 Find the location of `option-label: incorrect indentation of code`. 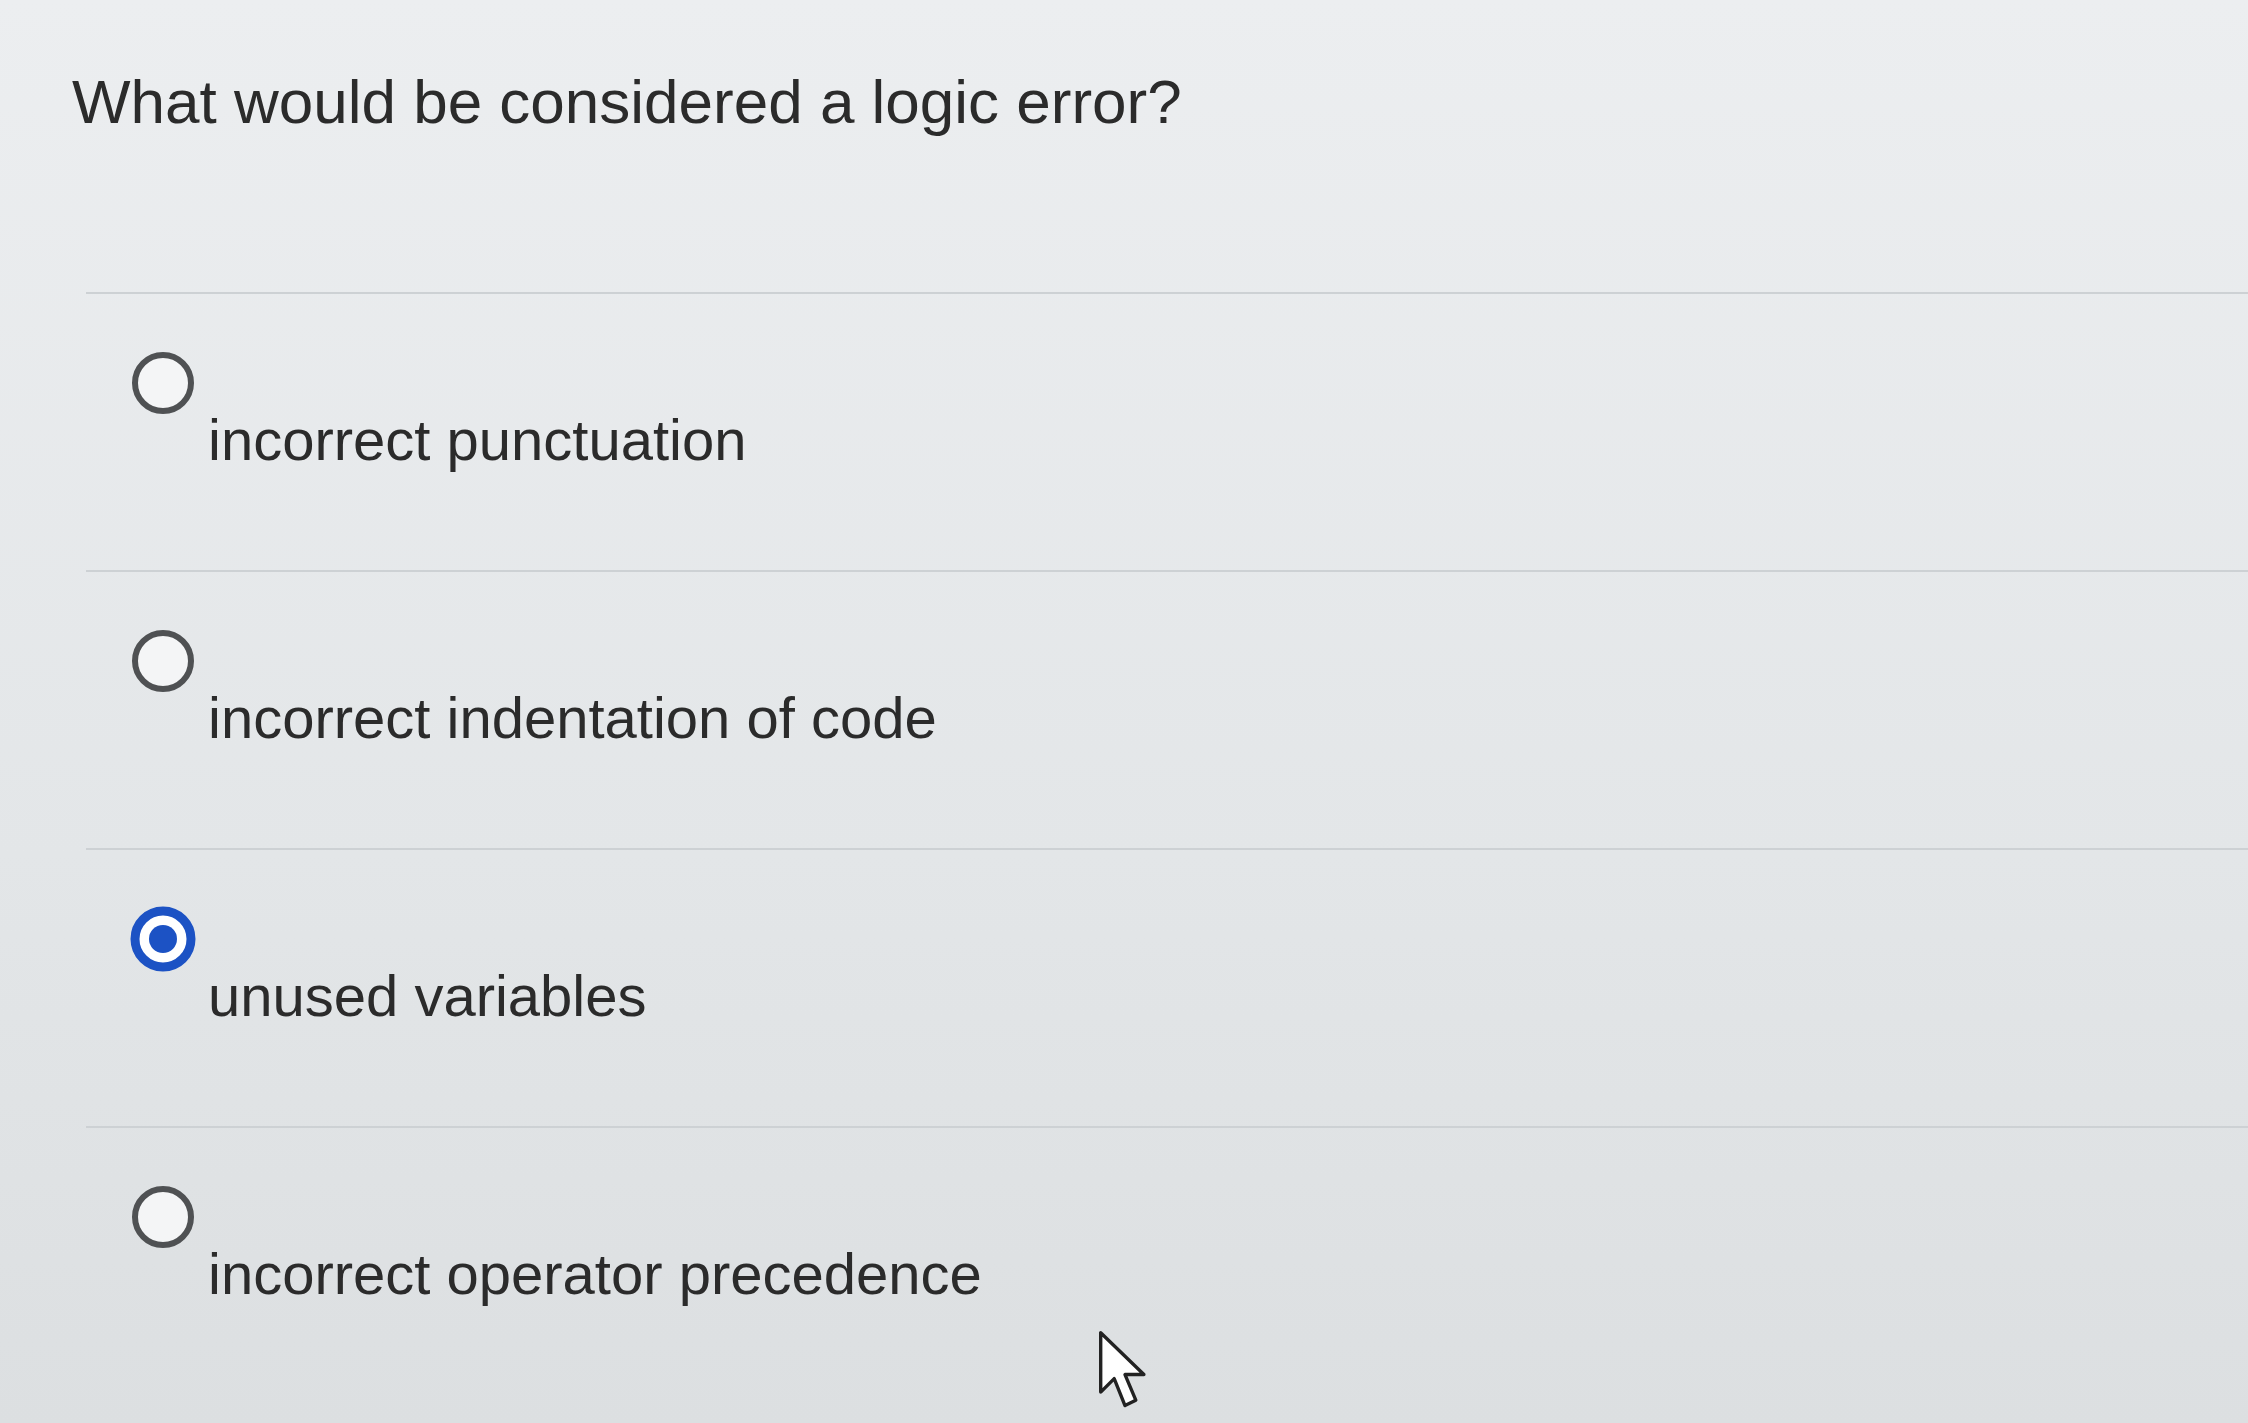

option-label: incorrect indentation of code is located at coordinates (572, 718).